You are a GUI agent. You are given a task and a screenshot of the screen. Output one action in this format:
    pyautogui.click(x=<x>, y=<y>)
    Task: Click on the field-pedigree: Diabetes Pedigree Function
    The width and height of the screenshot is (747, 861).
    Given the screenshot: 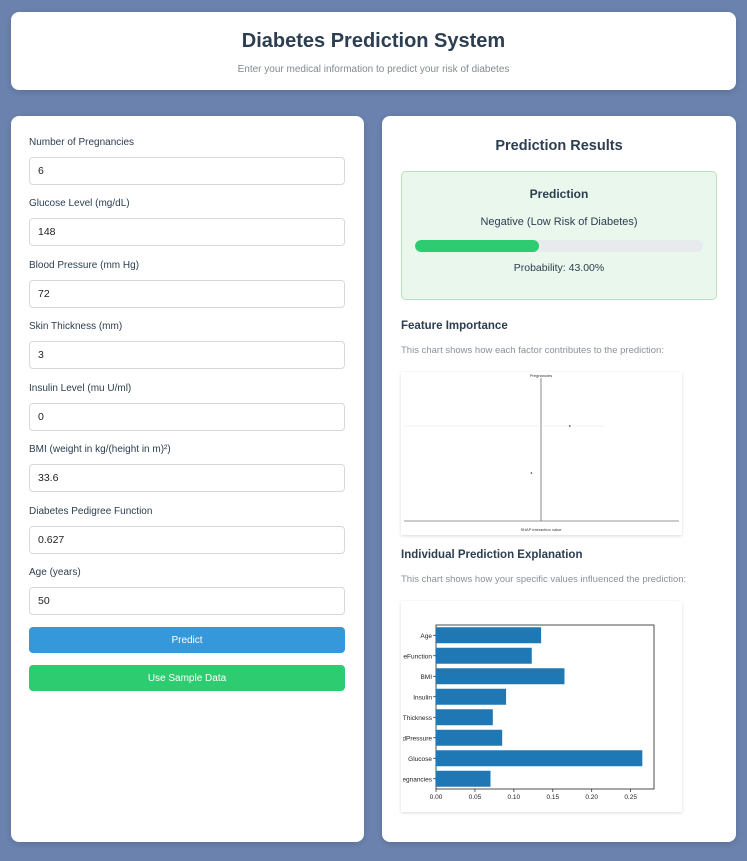 What is the action you would take?
    pyautogui.click(x=187, y=529)
    